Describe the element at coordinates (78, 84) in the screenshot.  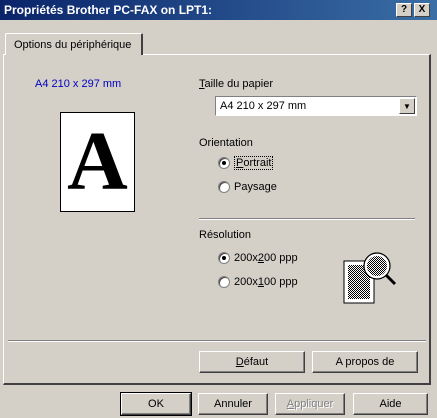
I see `preview-size-label: A4 210 x 297 mm` at that location.